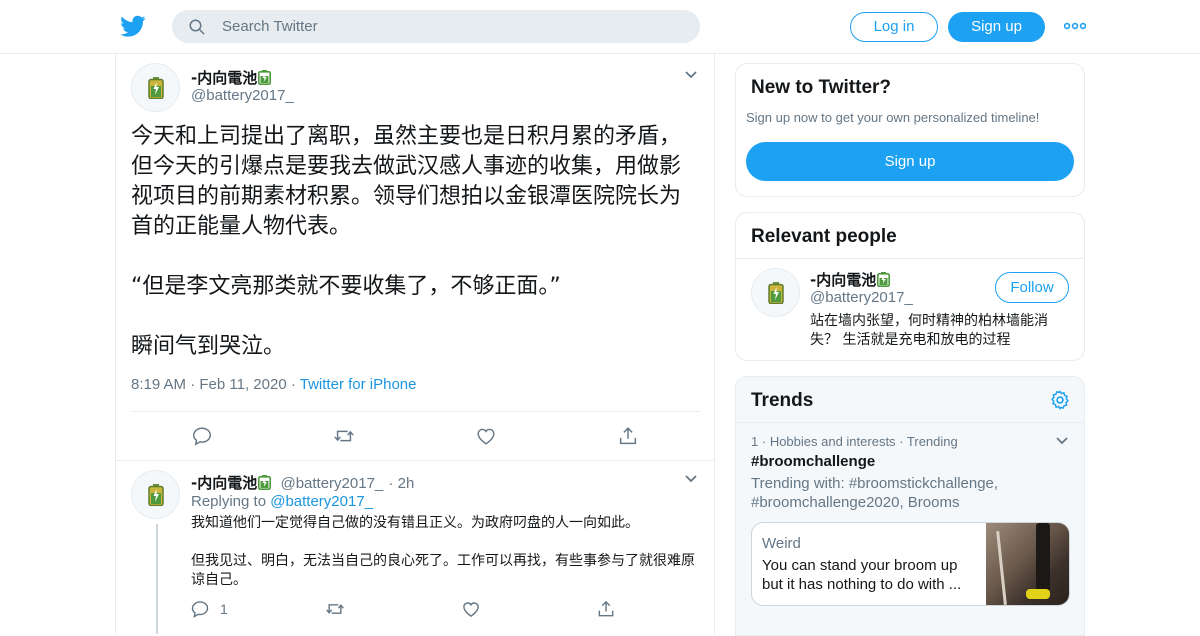 This screenshot has height=636, width=1200. What do you see at coordinates (1032, 287) in the screenshot?
I see `follow-button: Follow` at bounding box center [1032, 287].